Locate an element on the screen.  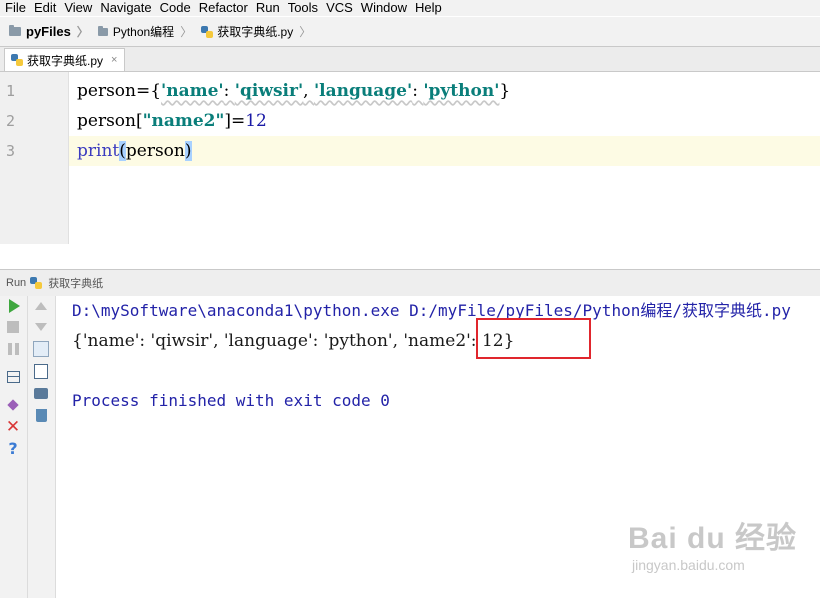
soft-wrap-button is located at coordinates (41, 349).